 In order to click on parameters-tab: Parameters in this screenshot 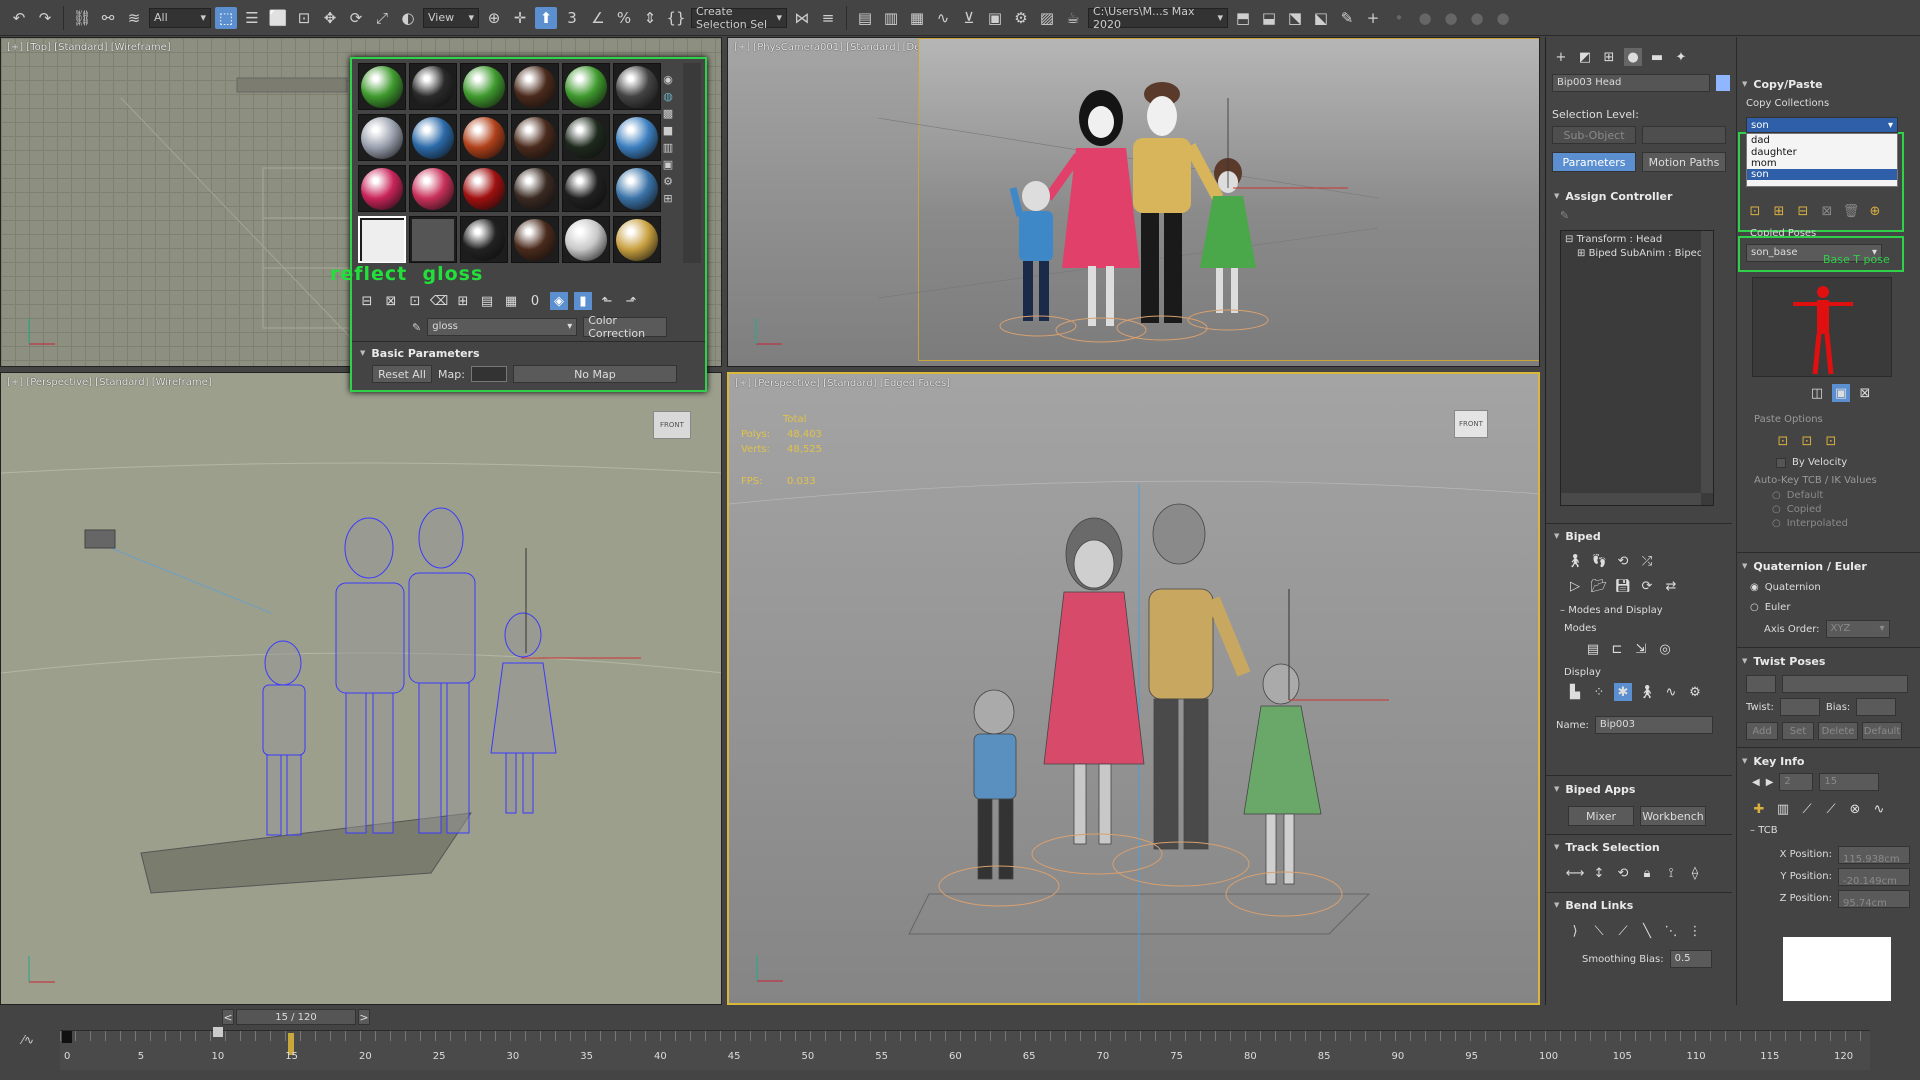, I will do `click(1594, 162)`.